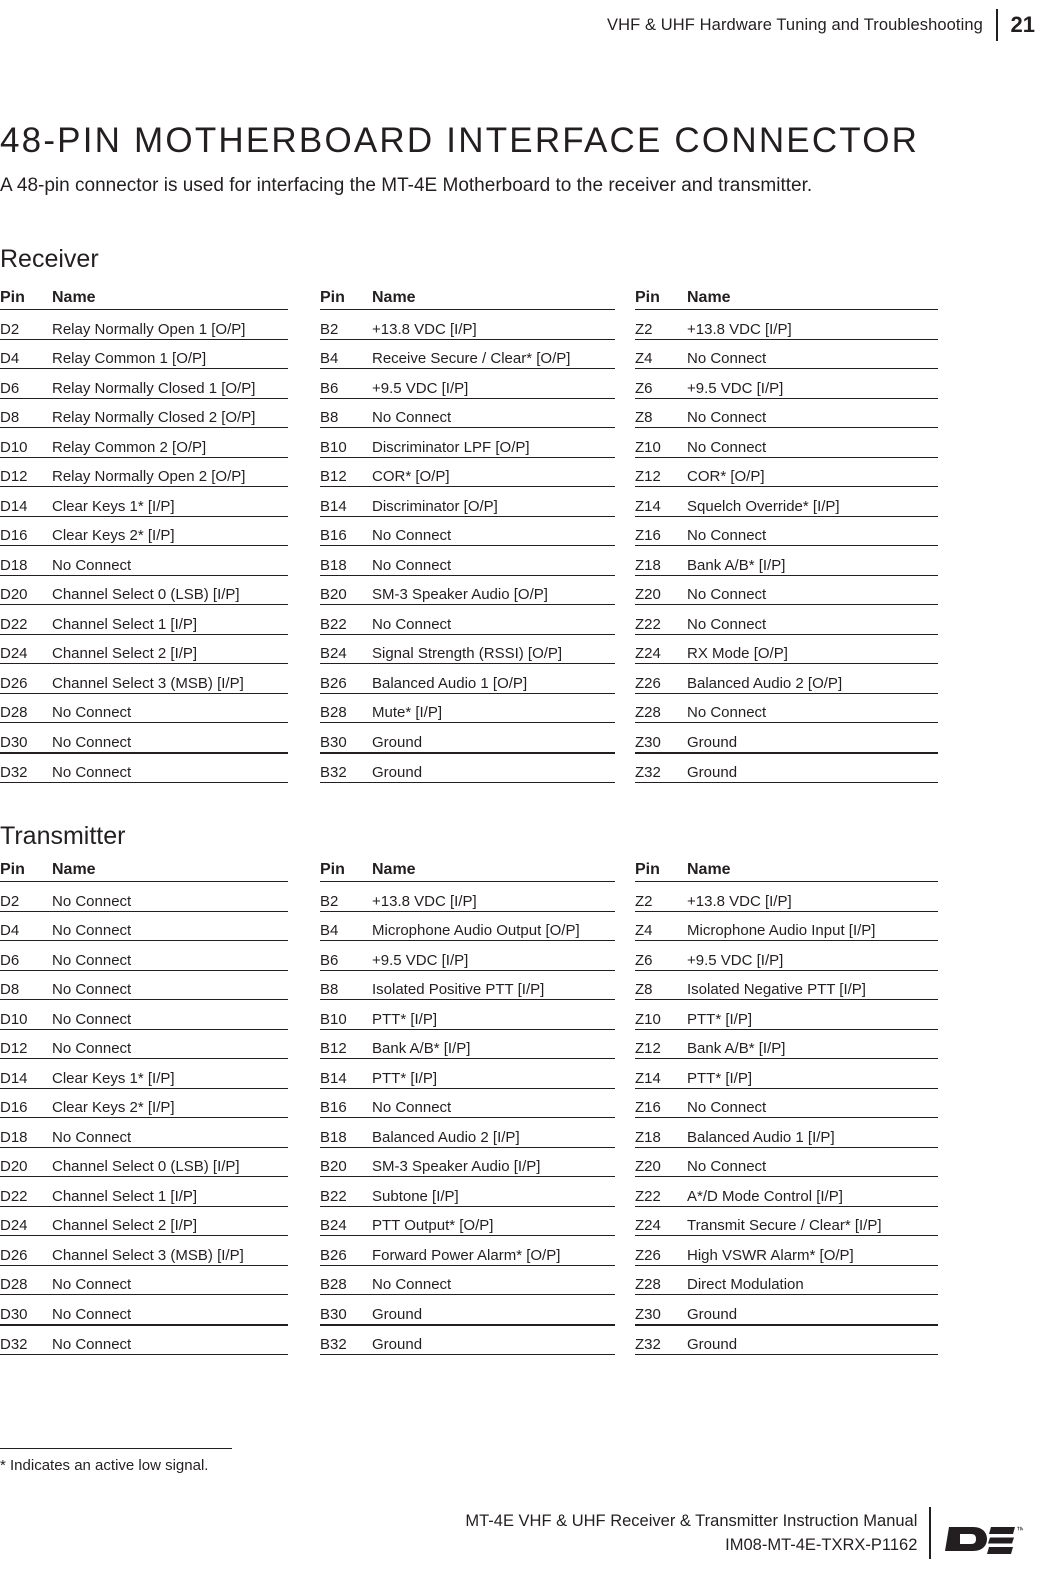 The width and height of the screenshot is (1043, 1577). What do you see at coordinates (467, 708) in the screenshot?
I see `table-row: B28 Mute* [I/P]` at bounding box center [467, 708].